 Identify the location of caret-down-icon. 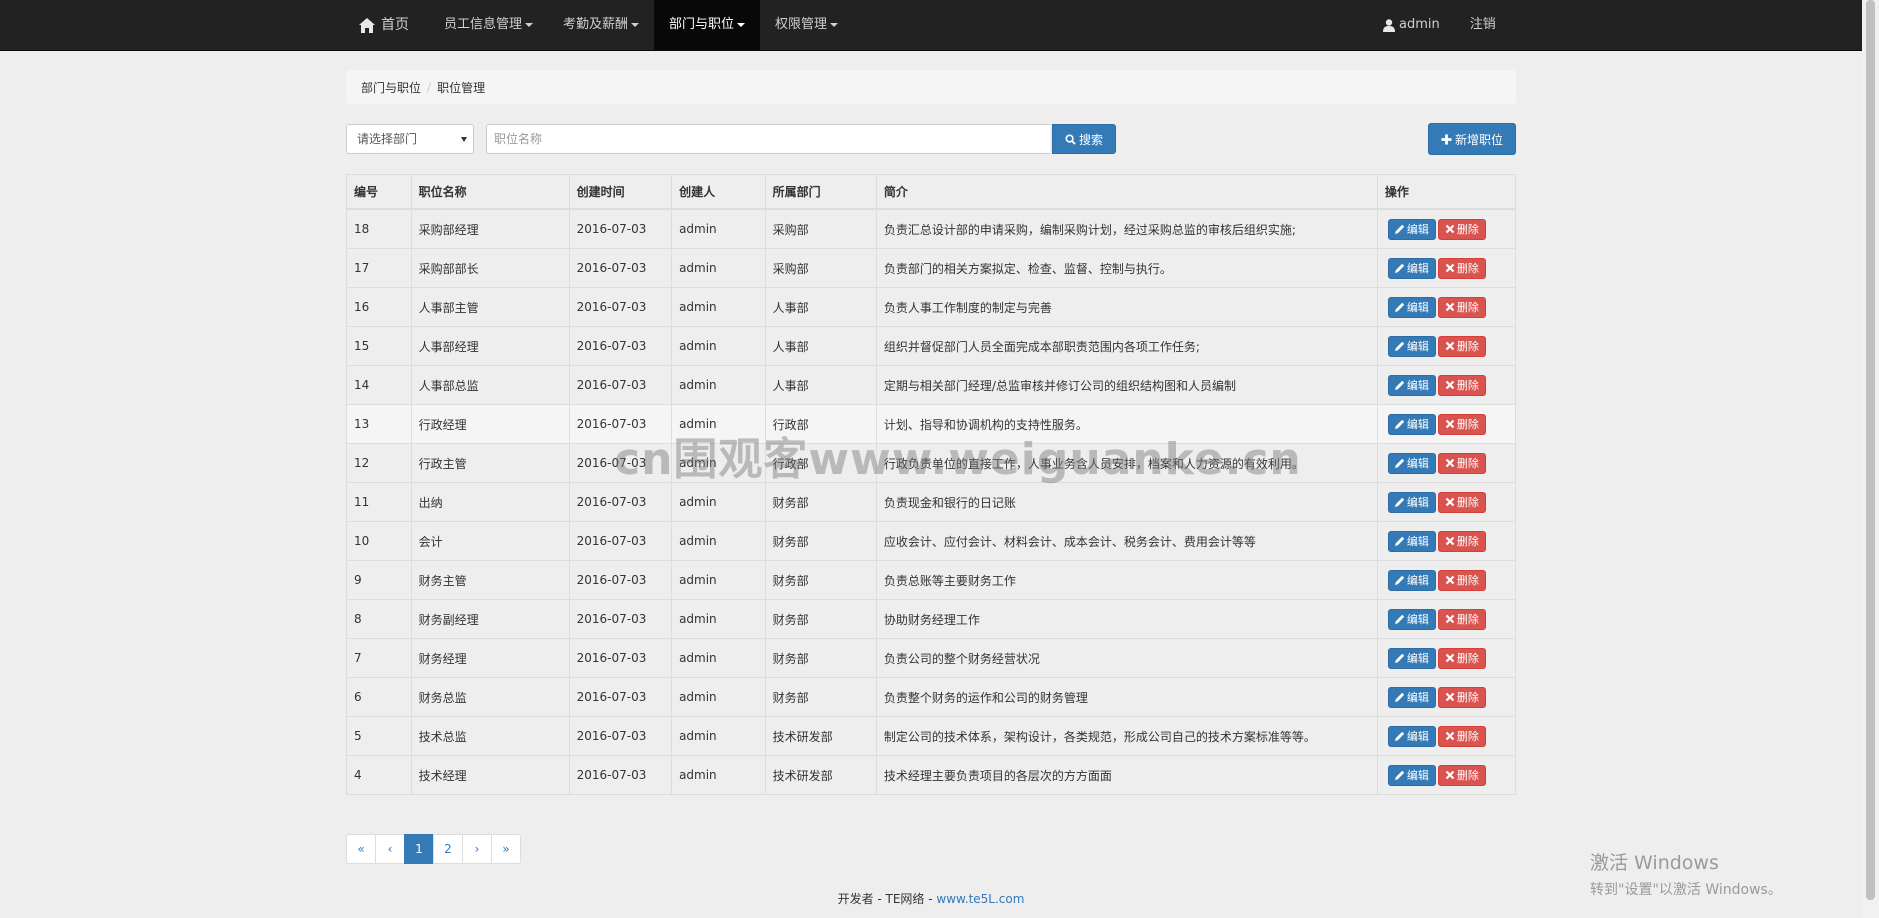
(529, 25).